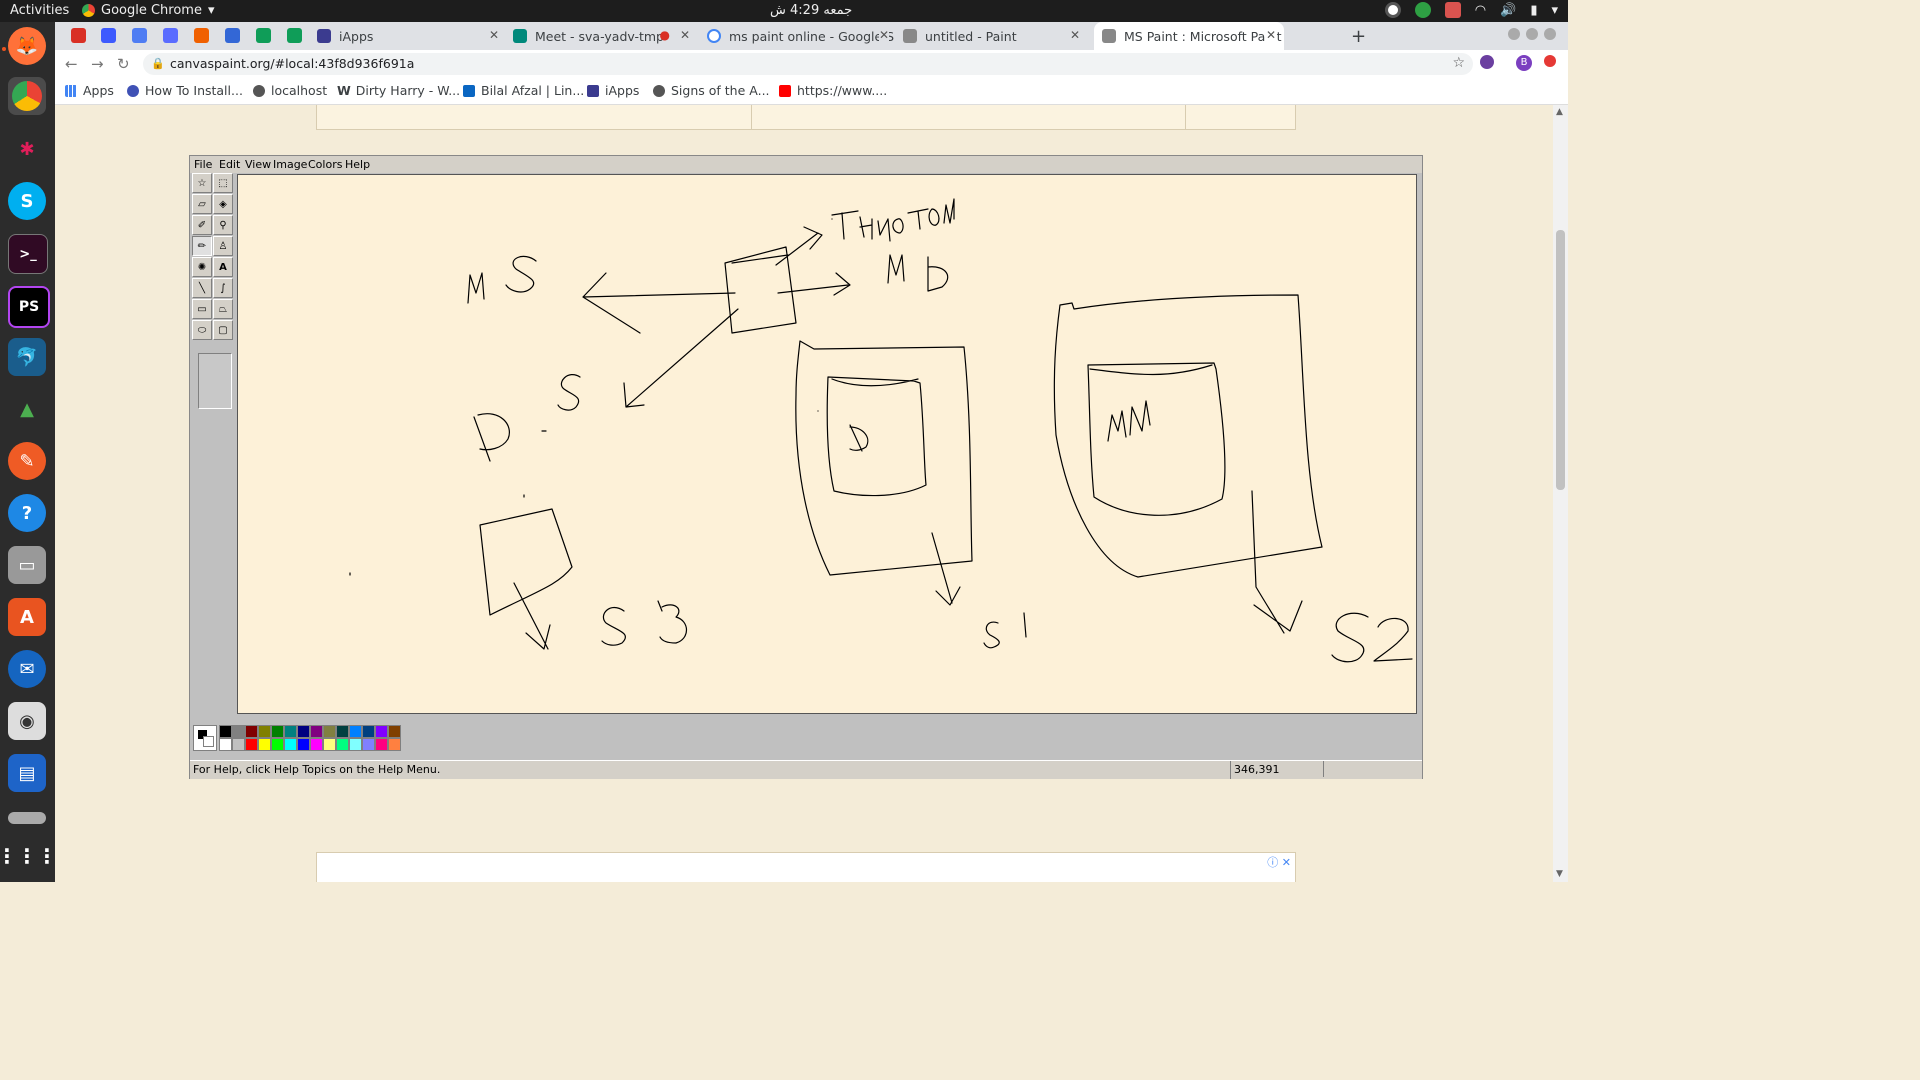 This screenshot has width=1920, height=1080. What do you see at coordinates (357, 164) in the screenshot?
I see `menu-help: Help` at bounding box center [357, 164].